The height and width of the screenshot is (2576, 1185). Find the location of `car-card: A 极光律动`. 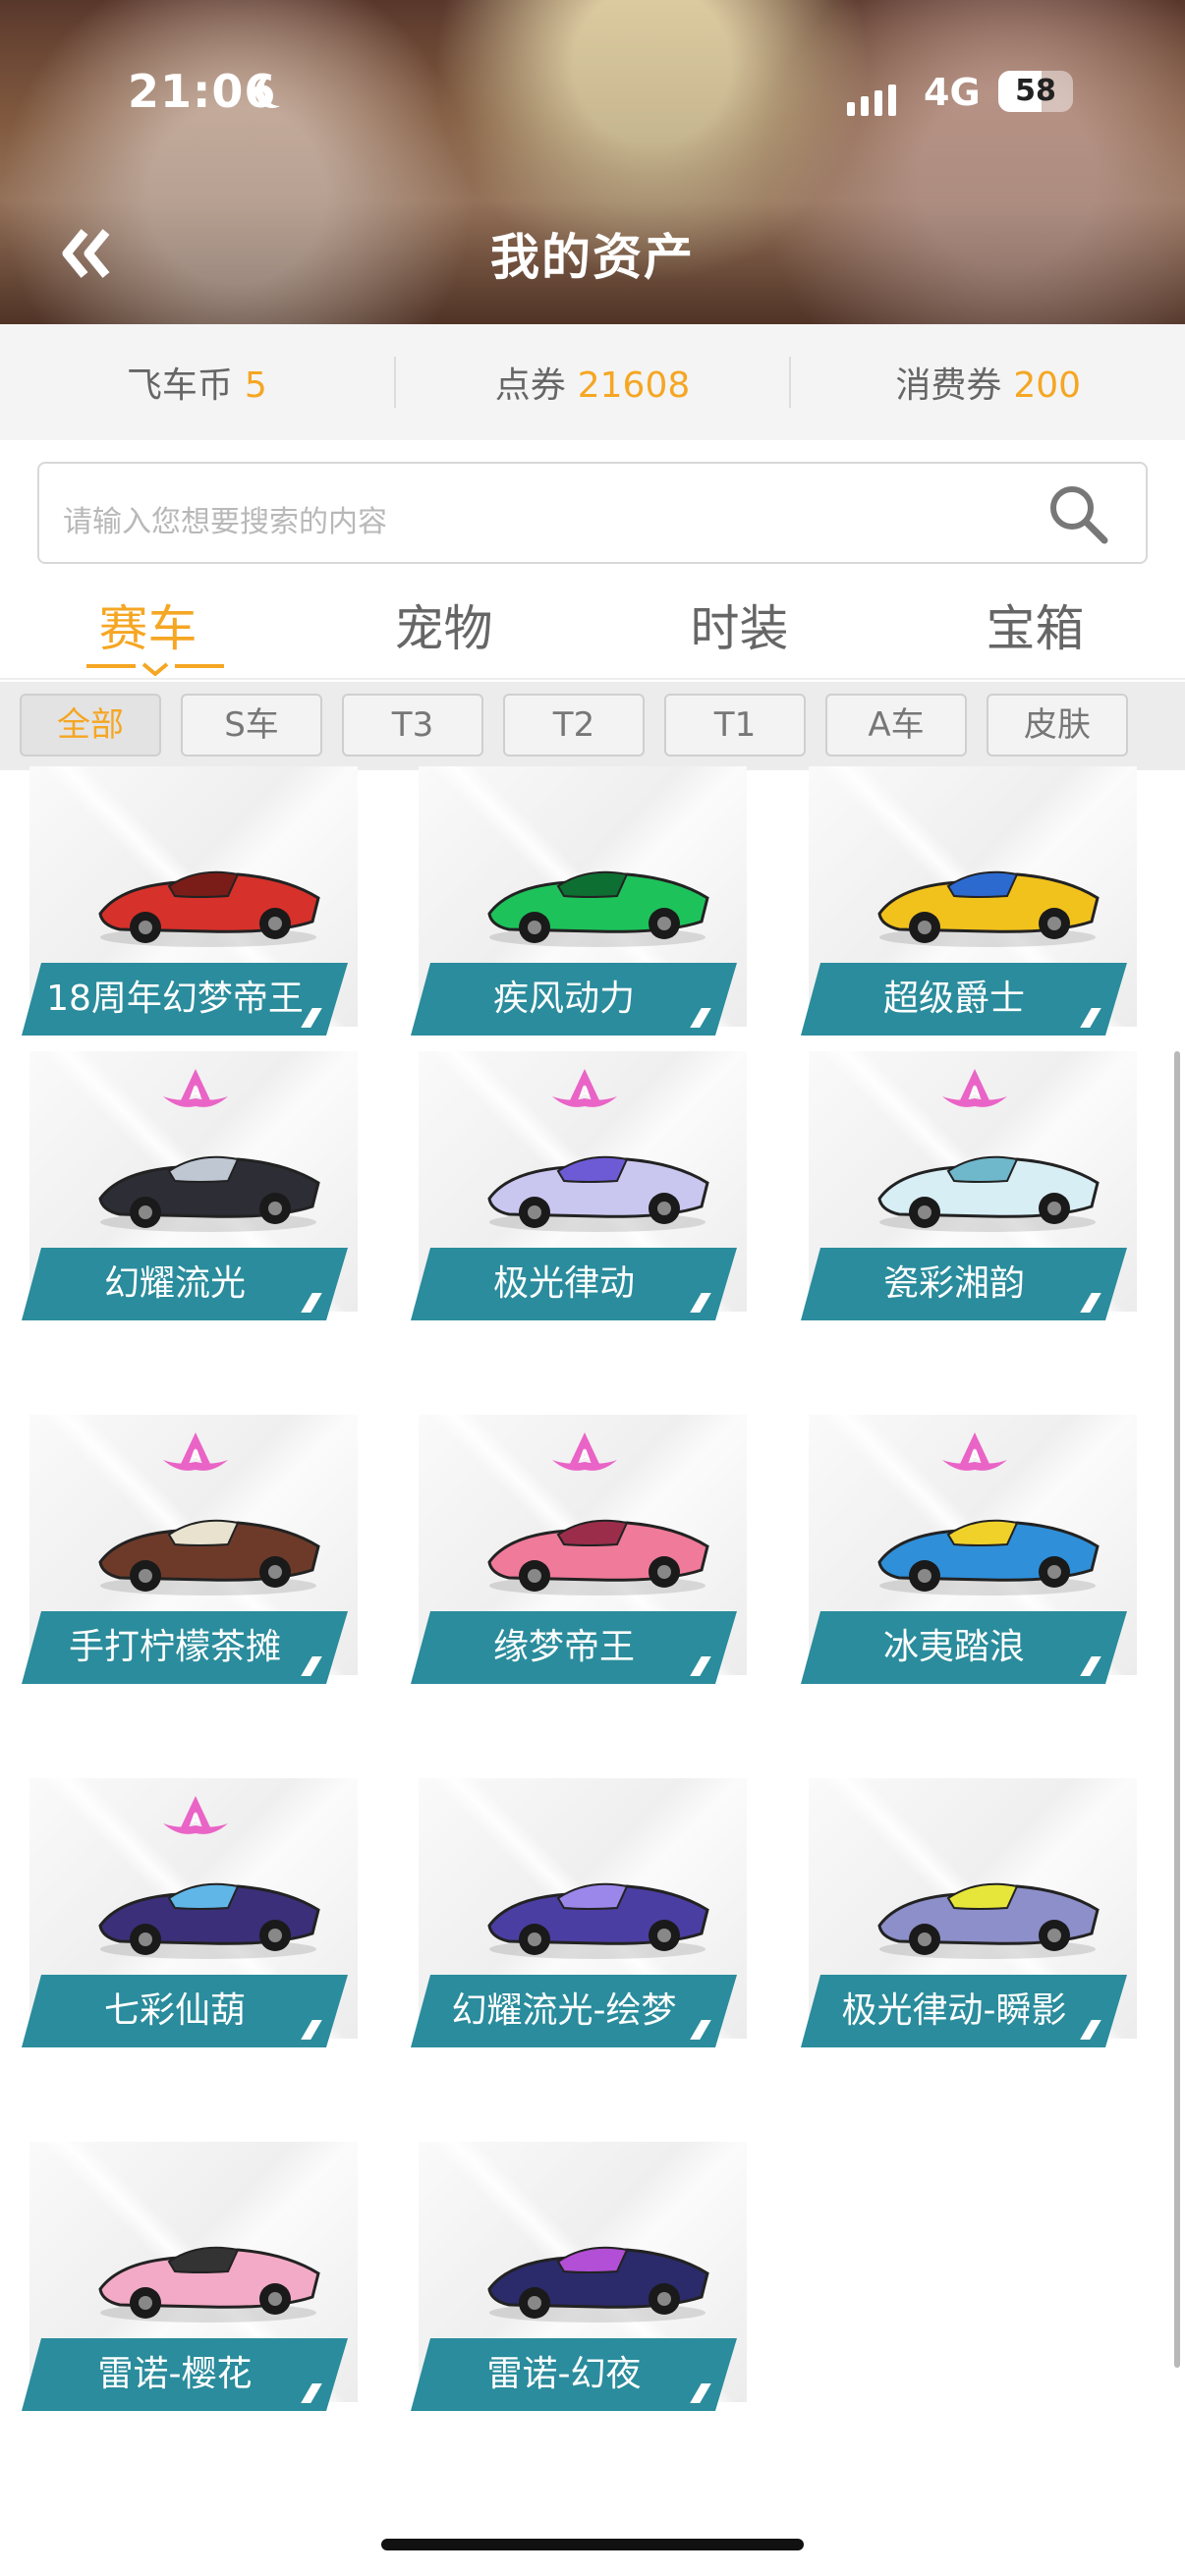

car-card: A 极光律动 is located at coordinates (579, 1181).